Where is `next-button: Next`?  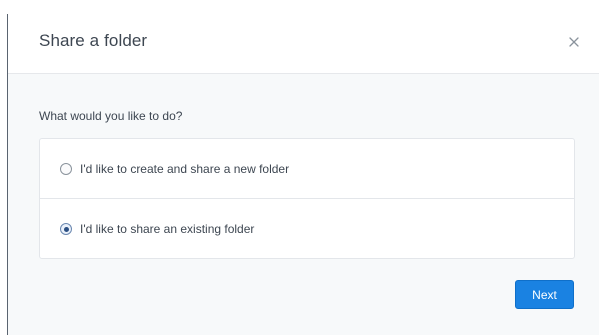 next-button: Next is located at coordinates (544, 294).